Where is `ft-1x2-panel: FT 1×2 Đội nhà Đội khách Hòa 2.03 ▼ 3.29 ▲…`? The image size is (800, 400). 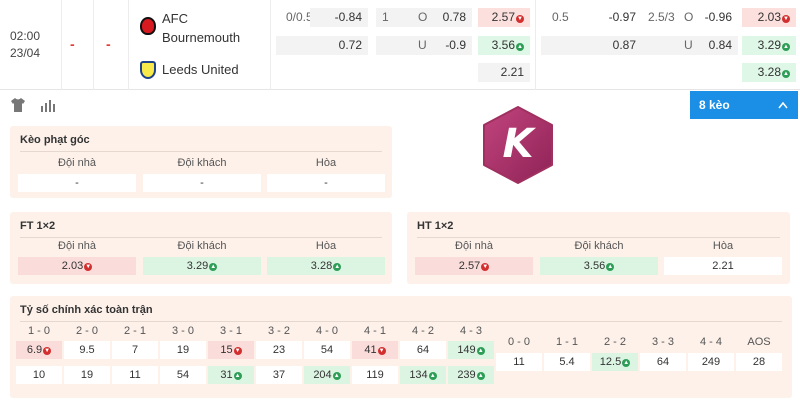
ft-1x2-panel: FT 1×2 Đội nhà Đội khách Hòa 2.03 ▼ 3.29 ▲… is located at coordinates (201, 248).